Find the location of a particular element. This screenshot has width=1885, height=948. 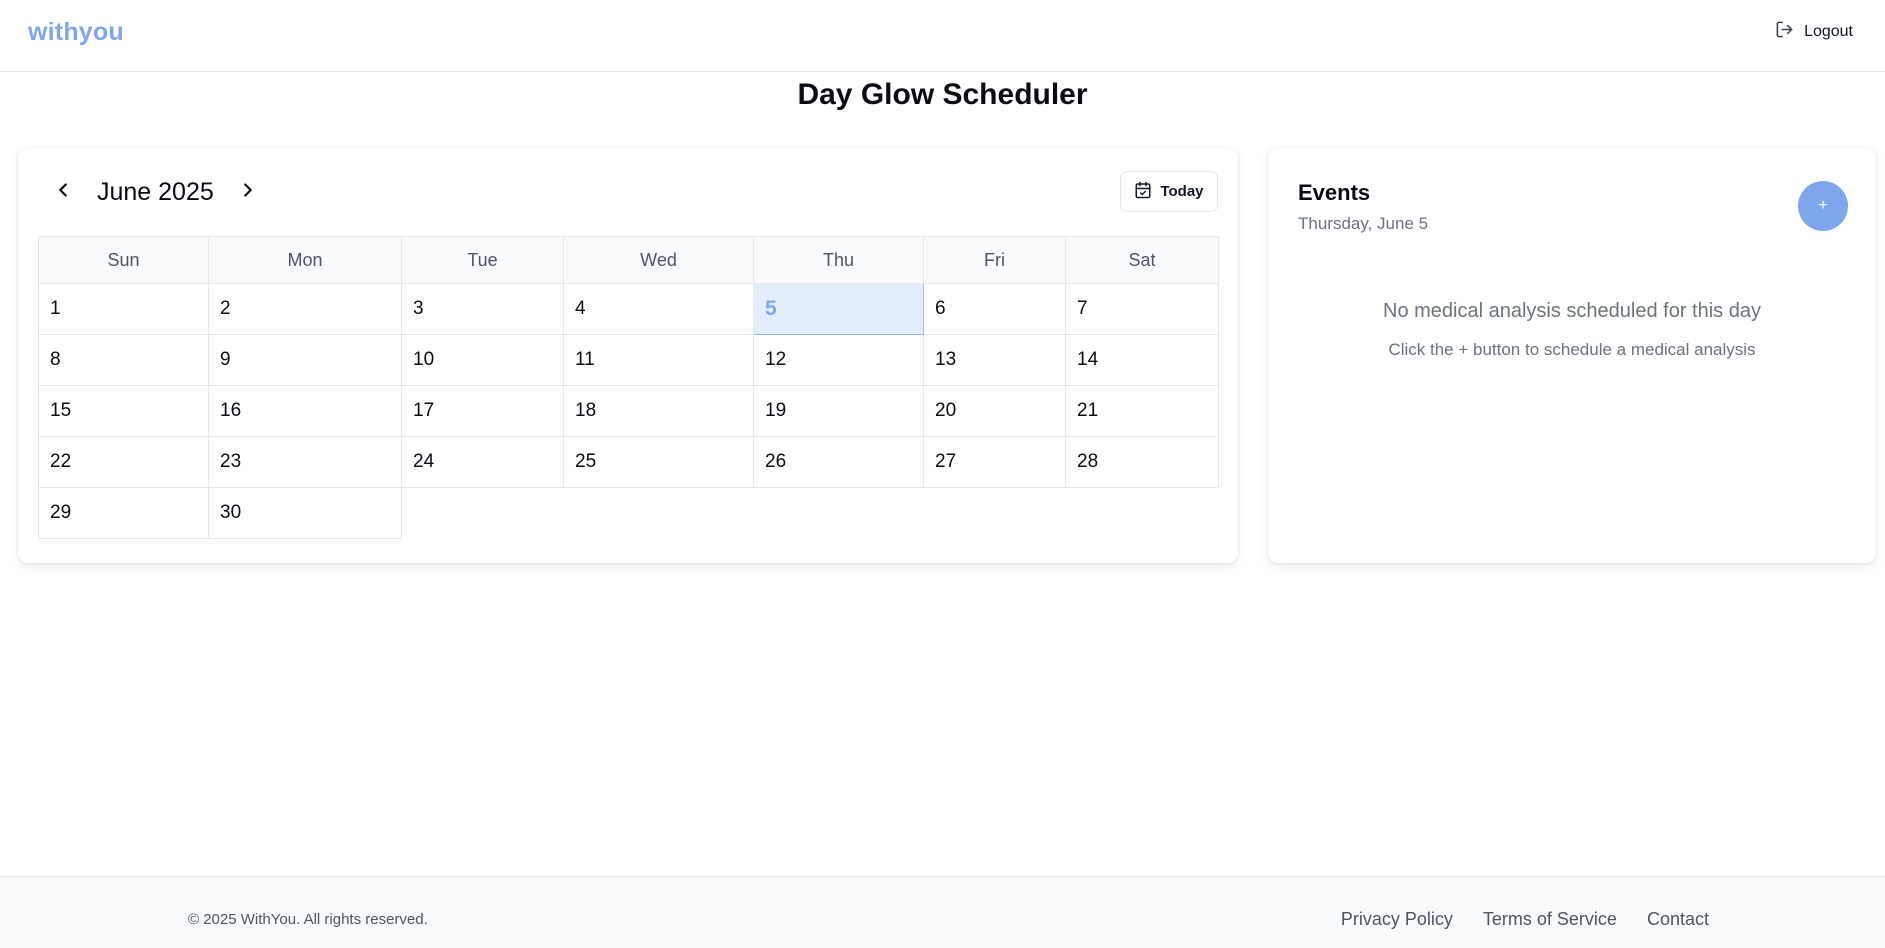

footer-link-privacy: Privacy Policy is located at coordinates (1397, 919).